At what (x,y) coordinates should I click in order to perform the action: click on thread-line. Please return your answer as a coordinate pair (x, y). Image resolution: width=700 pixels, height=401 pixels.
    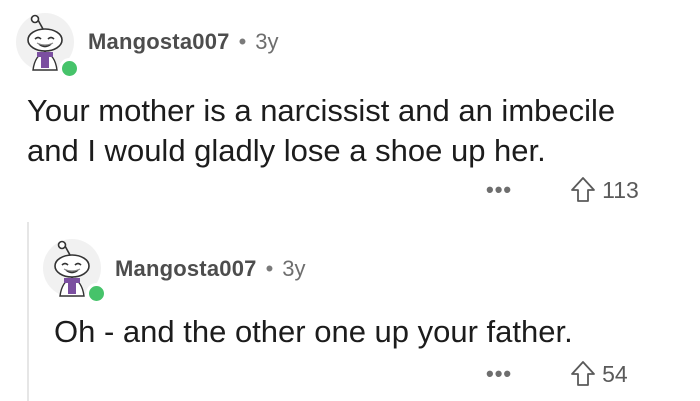
    Looking at the image, I should click on (28, 311).